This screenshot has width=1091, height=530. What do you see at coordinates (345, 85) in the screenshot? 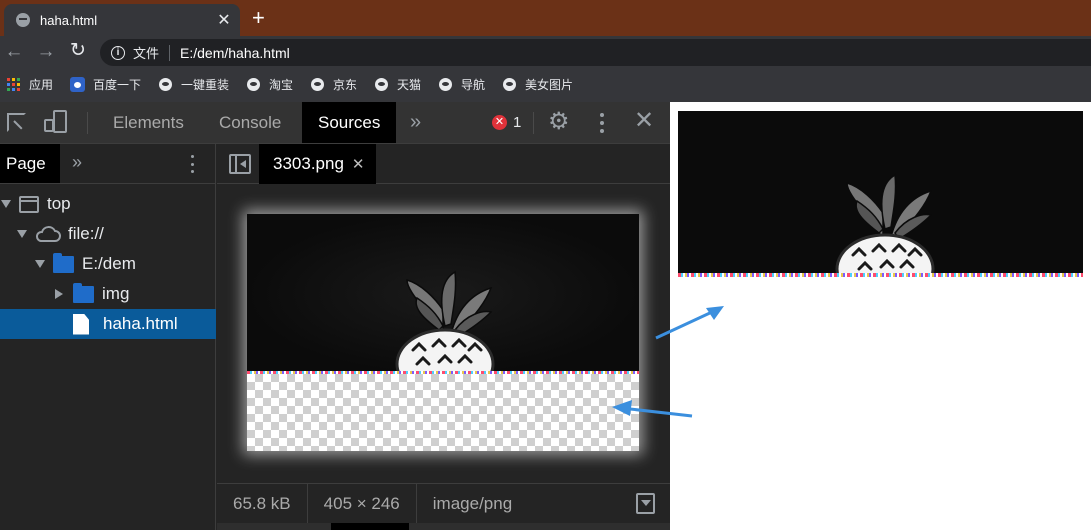
I see `bookmark-label: 京东` at bounding box center [345, 85].